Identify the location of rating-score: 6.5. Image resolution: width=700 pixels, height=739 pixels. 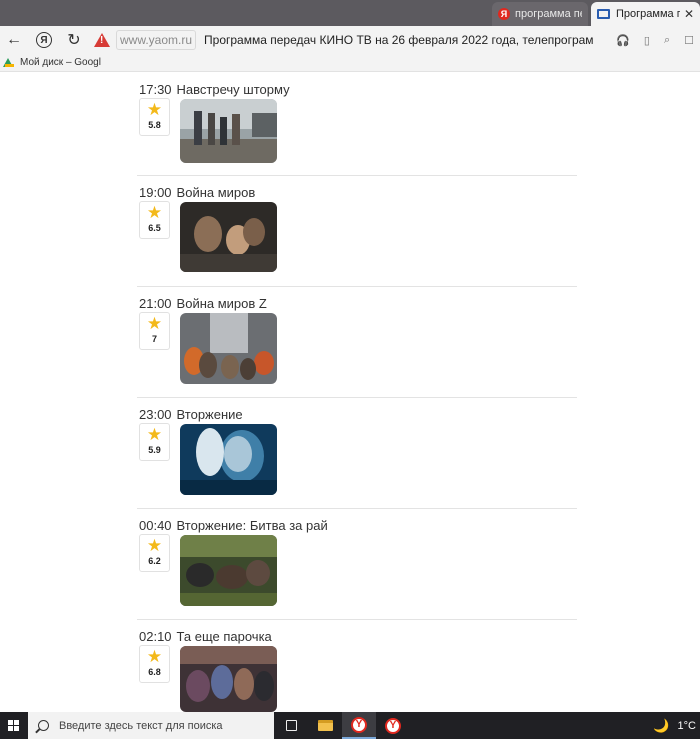
(154, 228).